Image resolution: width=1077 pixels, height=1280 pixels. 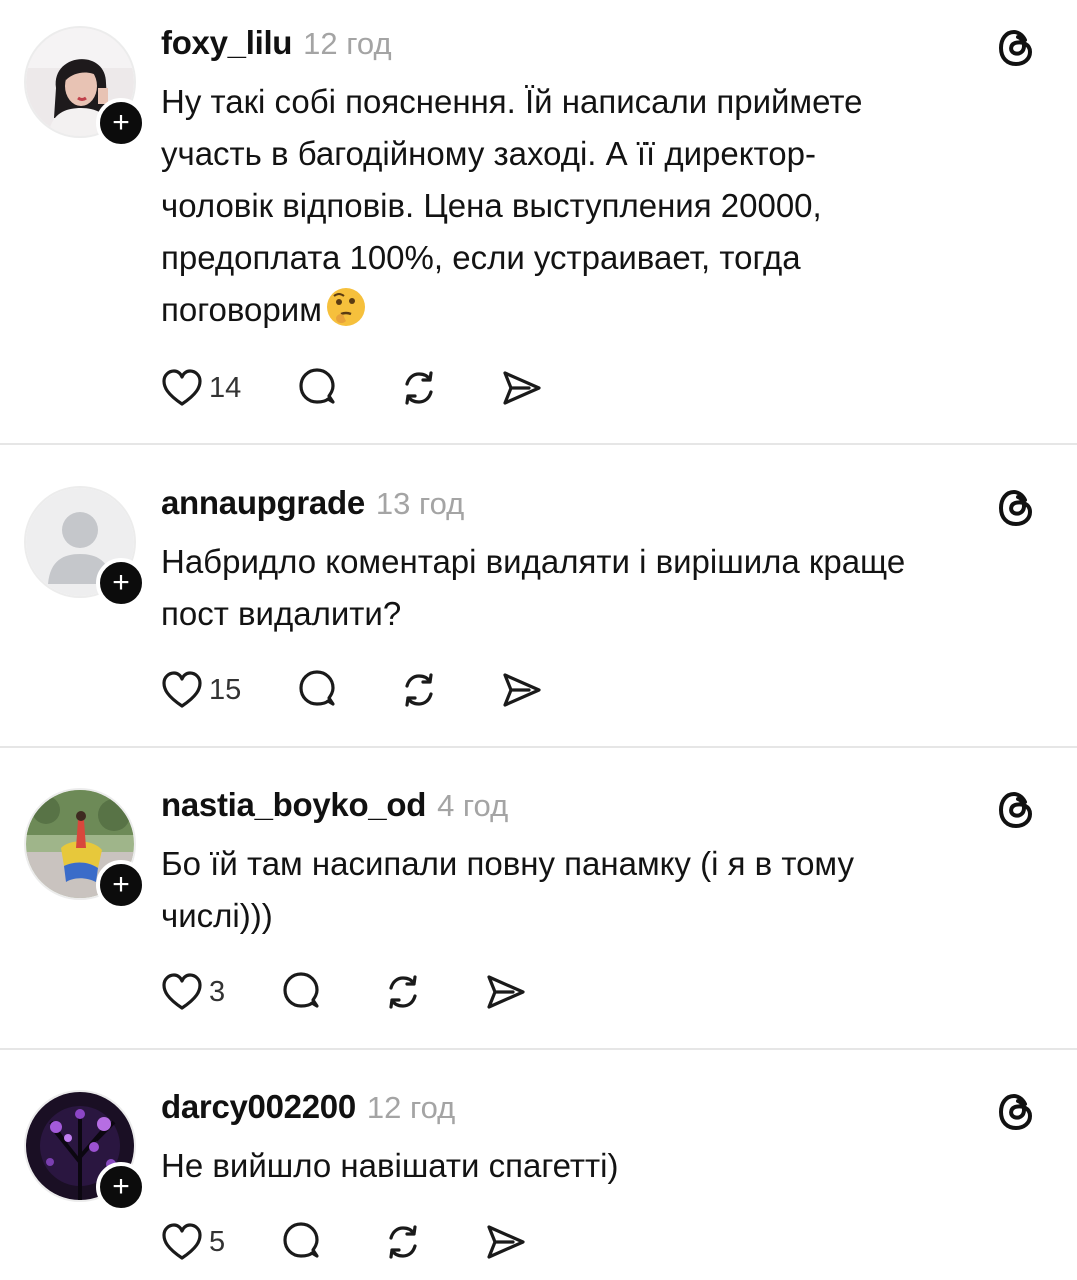 I want to click on post-text: Не вийшло навішати спагетті), so click(x=601, y=1166).